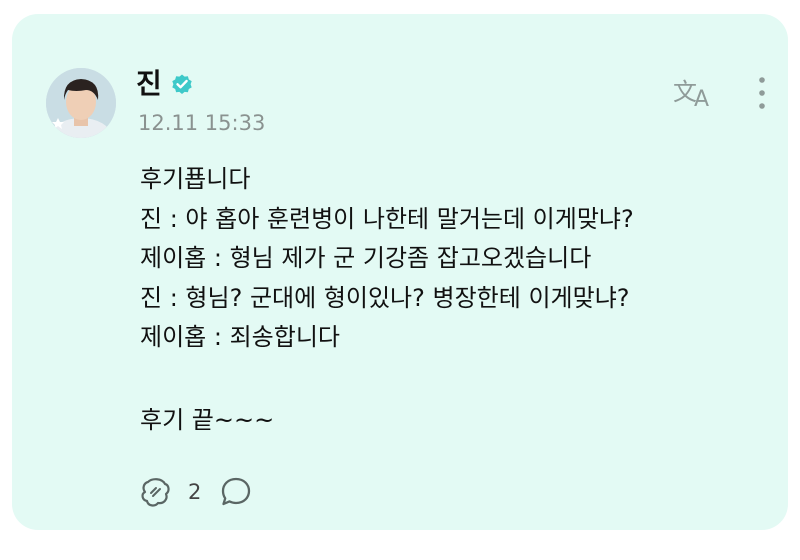  I want to click on author-row: 진, so click(165, 84).